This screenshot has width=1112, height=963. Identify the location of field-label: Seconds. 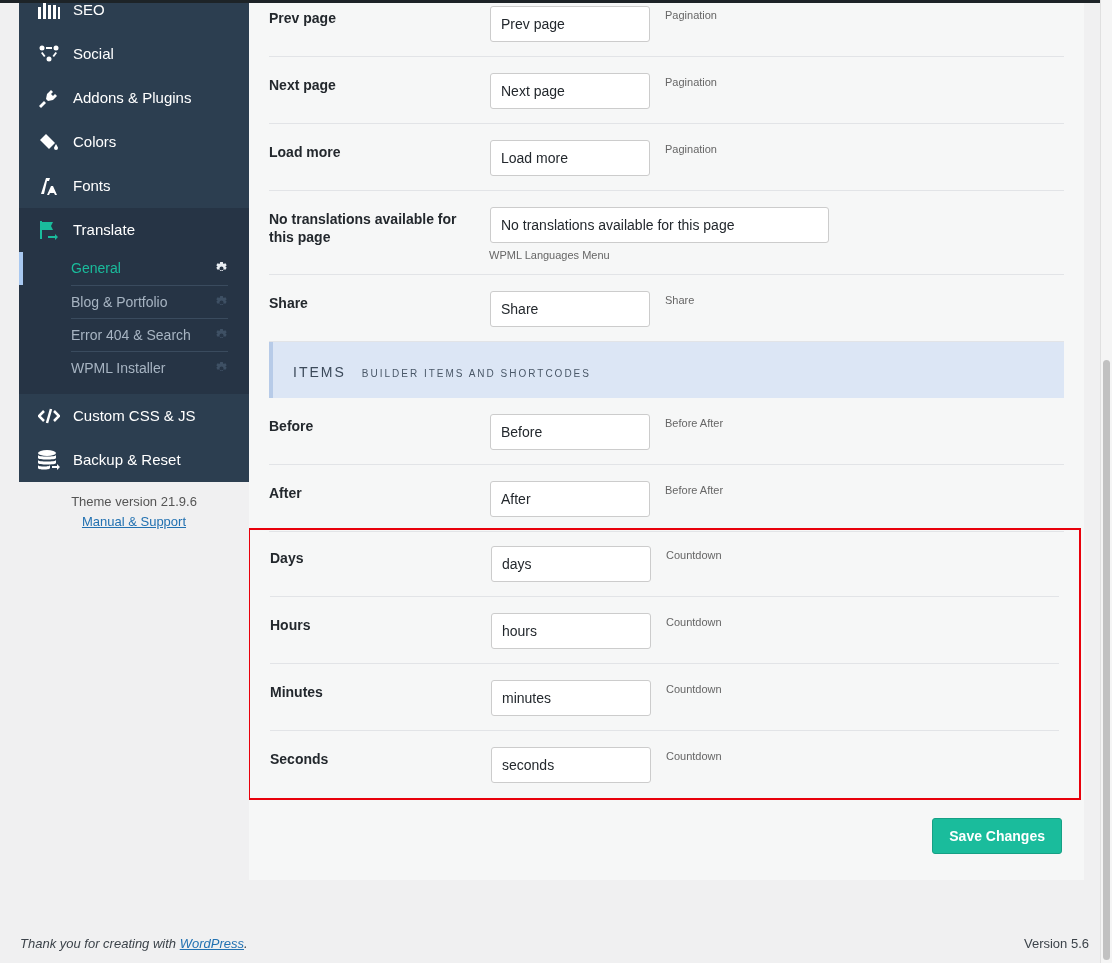
(300, 759).